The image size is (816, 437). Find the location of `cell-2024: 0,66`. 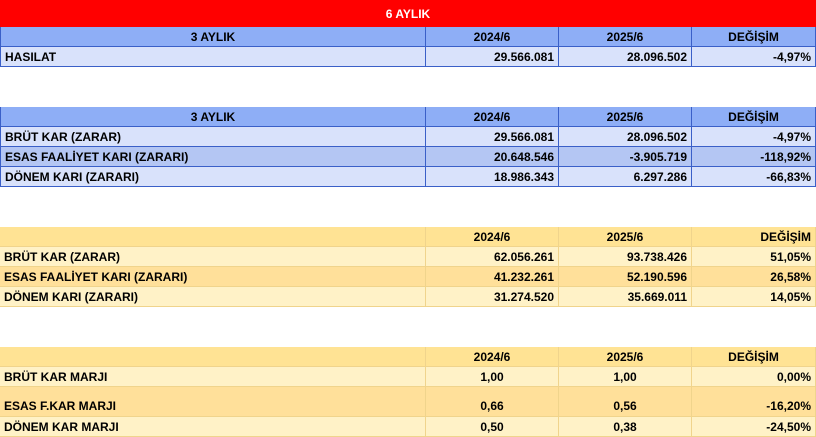

cell-2024: 0,66 is located at coordinates (492, 402).